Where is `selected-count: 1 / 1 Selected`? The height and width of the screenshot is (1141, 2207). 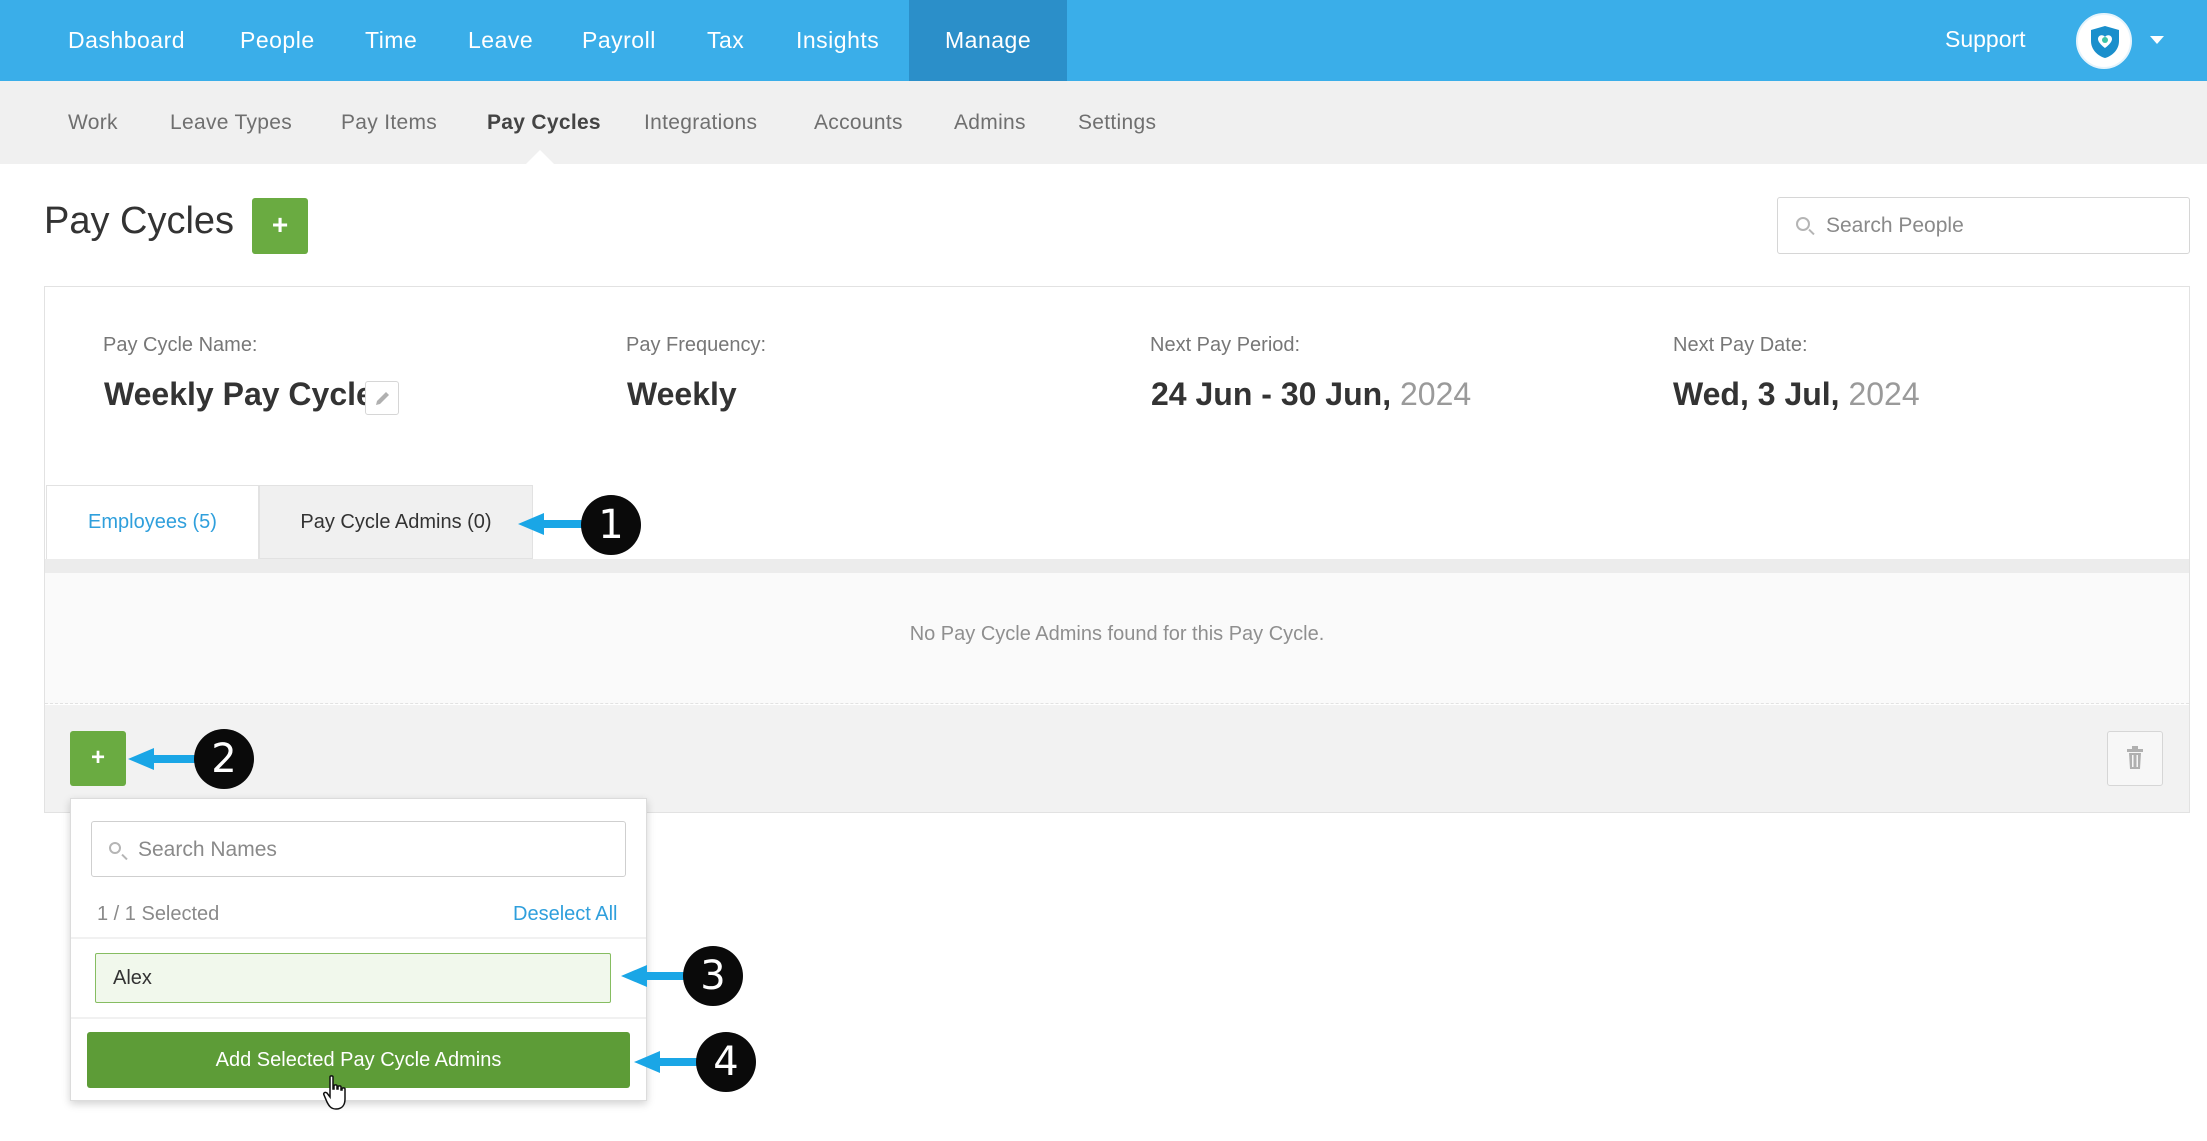 selected-count: 1 / 1 Selected is located at coordinates (158, 914).